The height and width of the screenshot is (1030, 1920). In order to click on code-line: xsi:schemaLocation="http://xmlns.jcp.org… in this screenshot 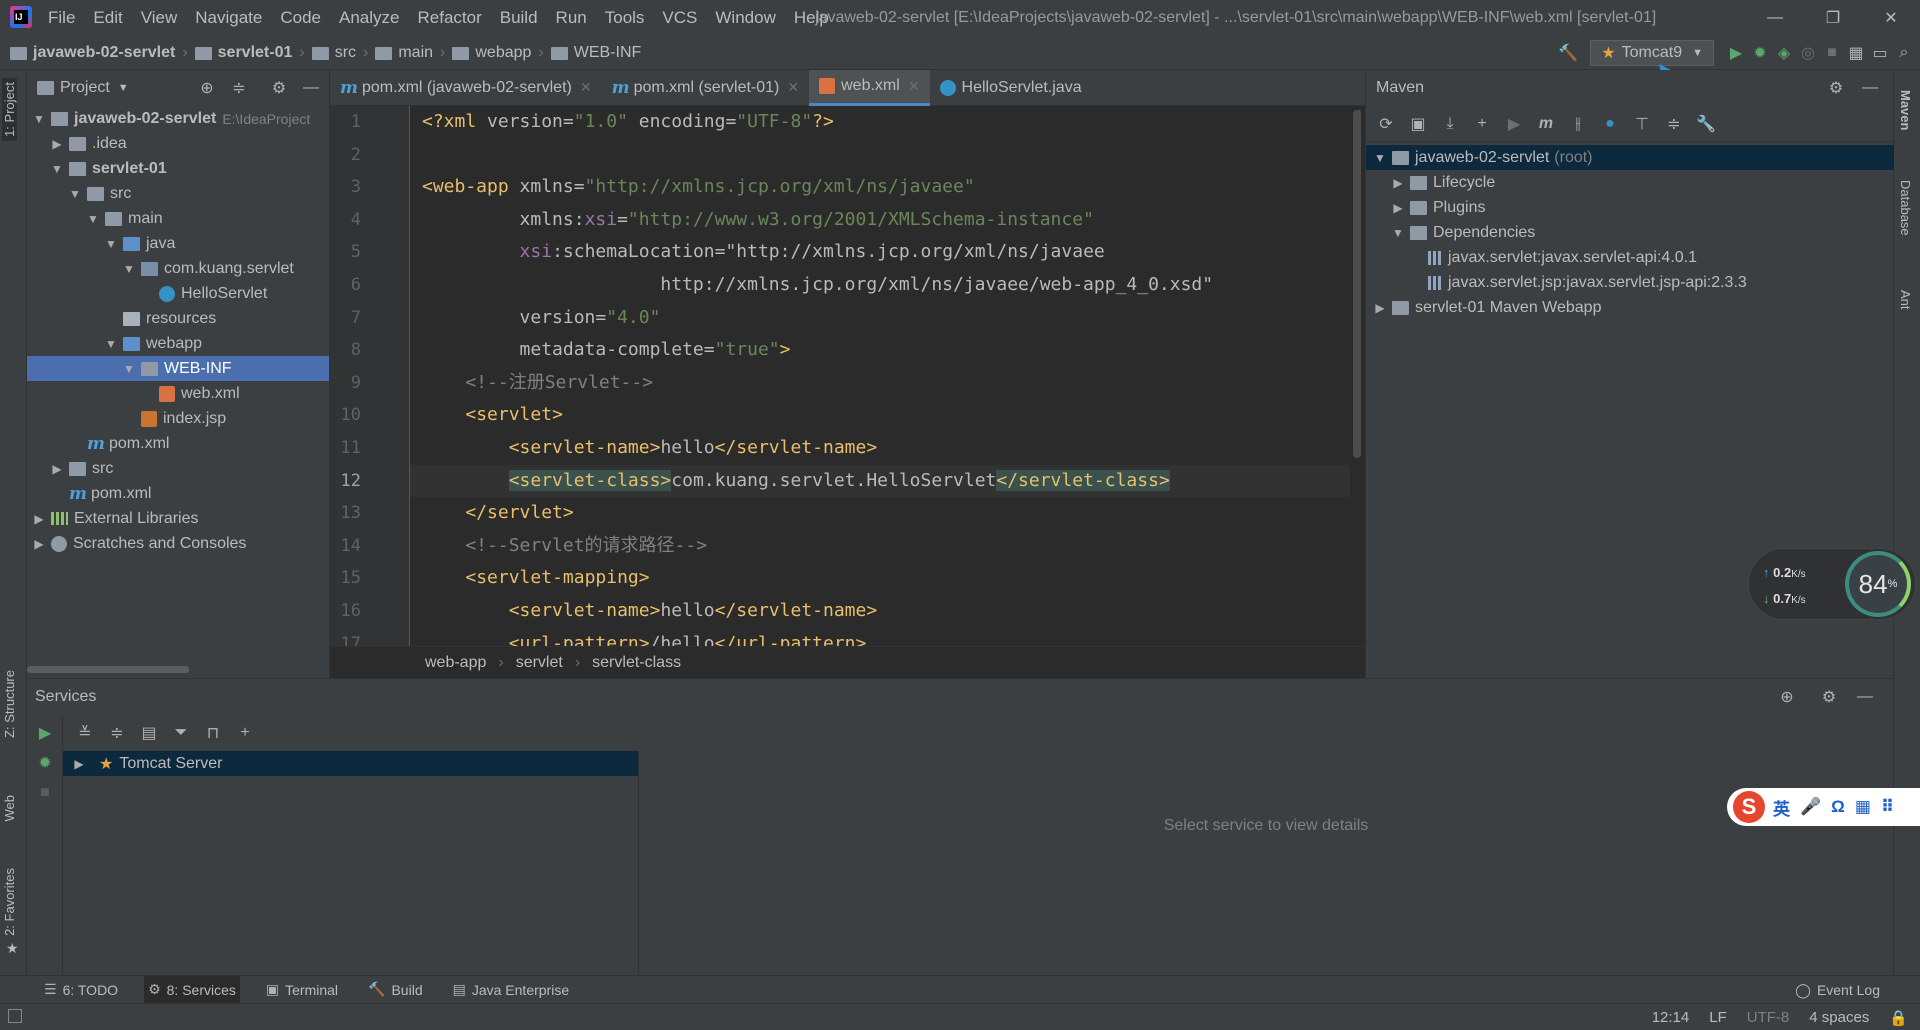, I will do `click(880, 252)`.